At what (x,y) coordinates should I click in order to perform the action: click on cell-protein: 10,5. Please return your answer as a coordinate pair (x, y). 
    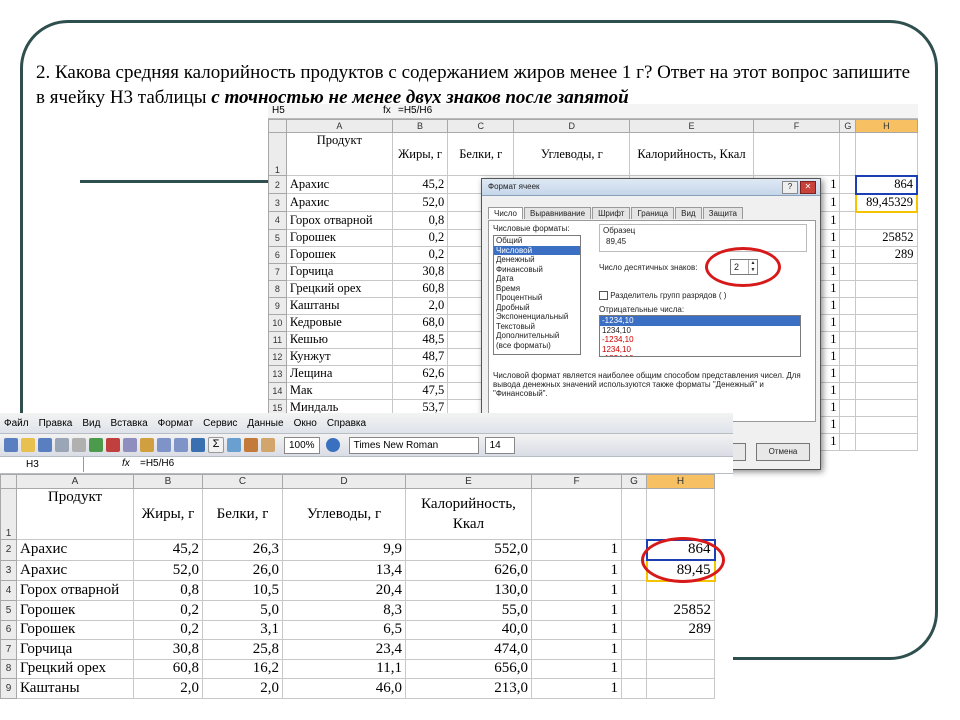
    Looking at the image, I should click on (242, 590).